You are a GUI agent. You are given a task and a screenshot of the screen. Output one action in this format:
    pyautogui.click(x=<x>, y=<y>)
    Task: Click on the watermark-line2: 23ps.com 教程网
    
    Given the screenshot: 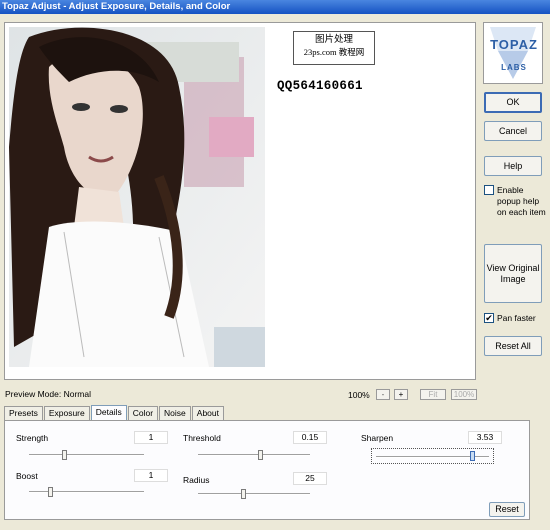 What is the action you would take?
    pyautogui.click(x=334, y=52)
    